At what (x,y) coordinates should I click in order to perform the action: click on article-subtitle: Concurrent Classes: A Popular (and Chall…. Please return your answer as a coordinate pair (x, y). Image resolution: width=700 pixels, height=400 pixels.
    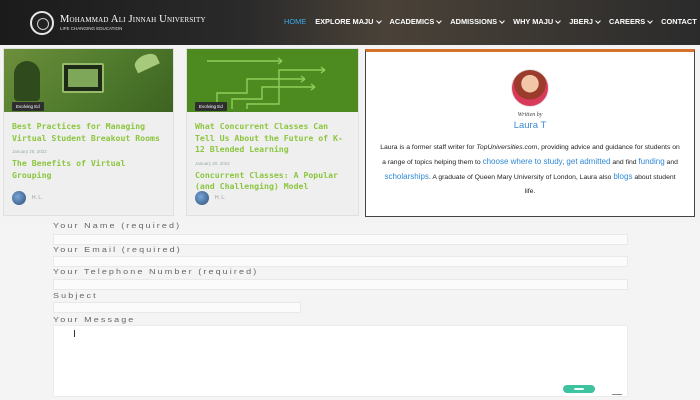
    Looking at the image, I should click on (272, 181).